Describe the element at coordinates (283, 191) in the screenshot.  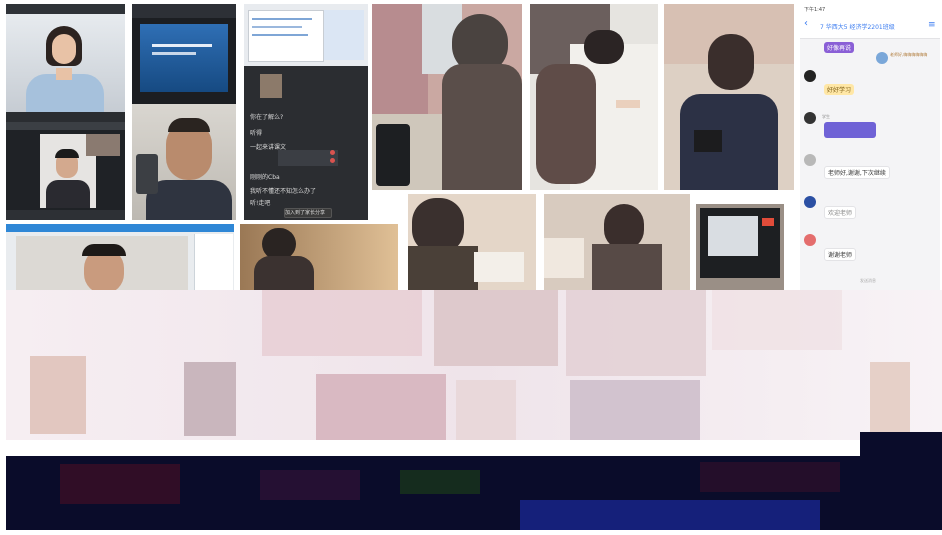
I see `message-5: 我听不懂还不知怎么办了` at that location.